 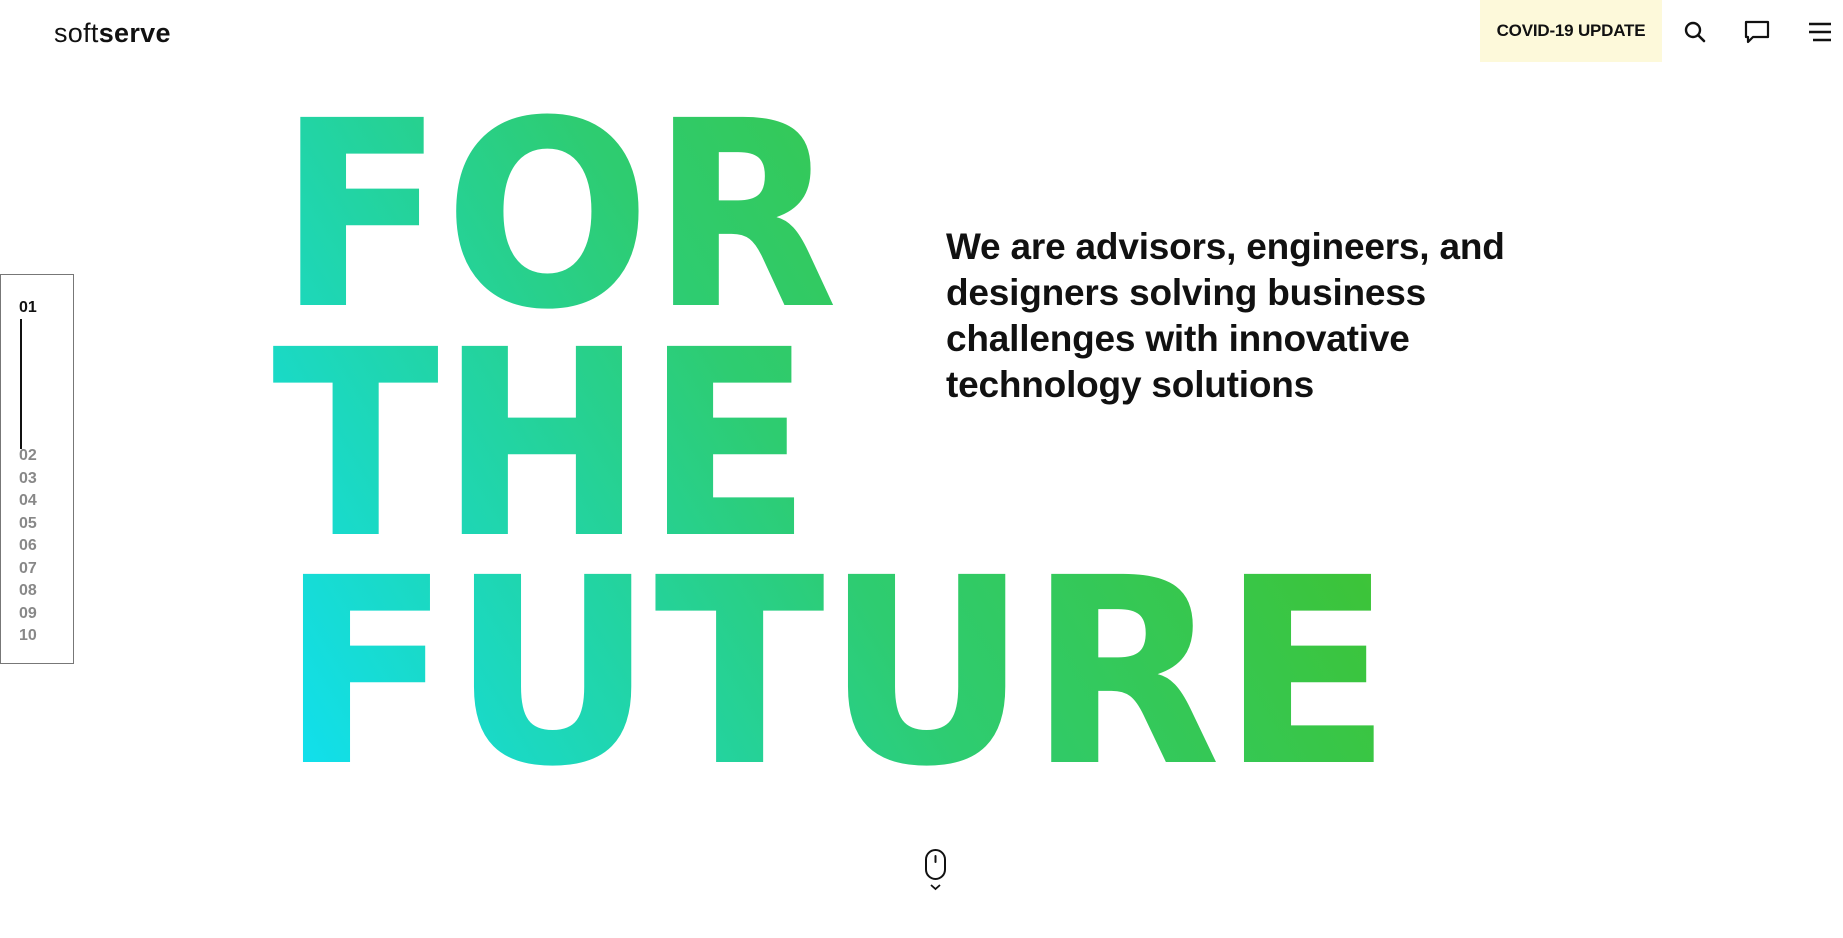 What do you see at coordinates (558, 216) in the screenshot?
I see `hero-line-1: FOR` at bounding box center [558, 216].